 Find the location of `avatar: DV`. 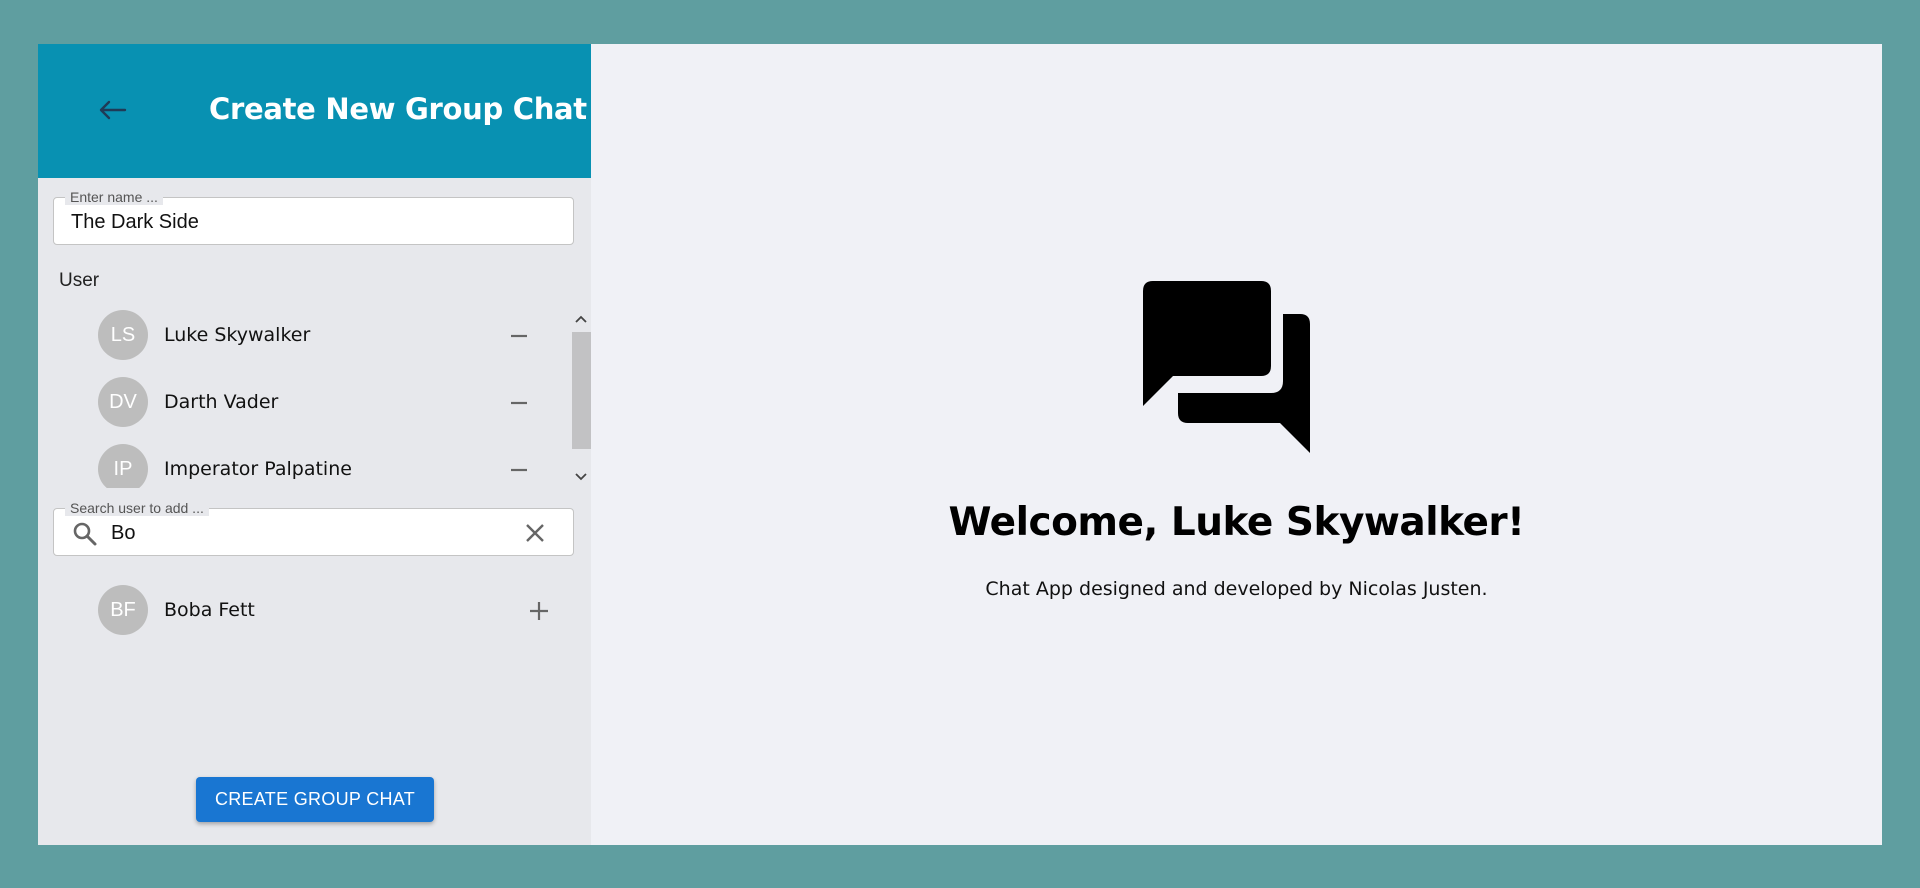

avatar: DV is located at coordinates (123, 402).